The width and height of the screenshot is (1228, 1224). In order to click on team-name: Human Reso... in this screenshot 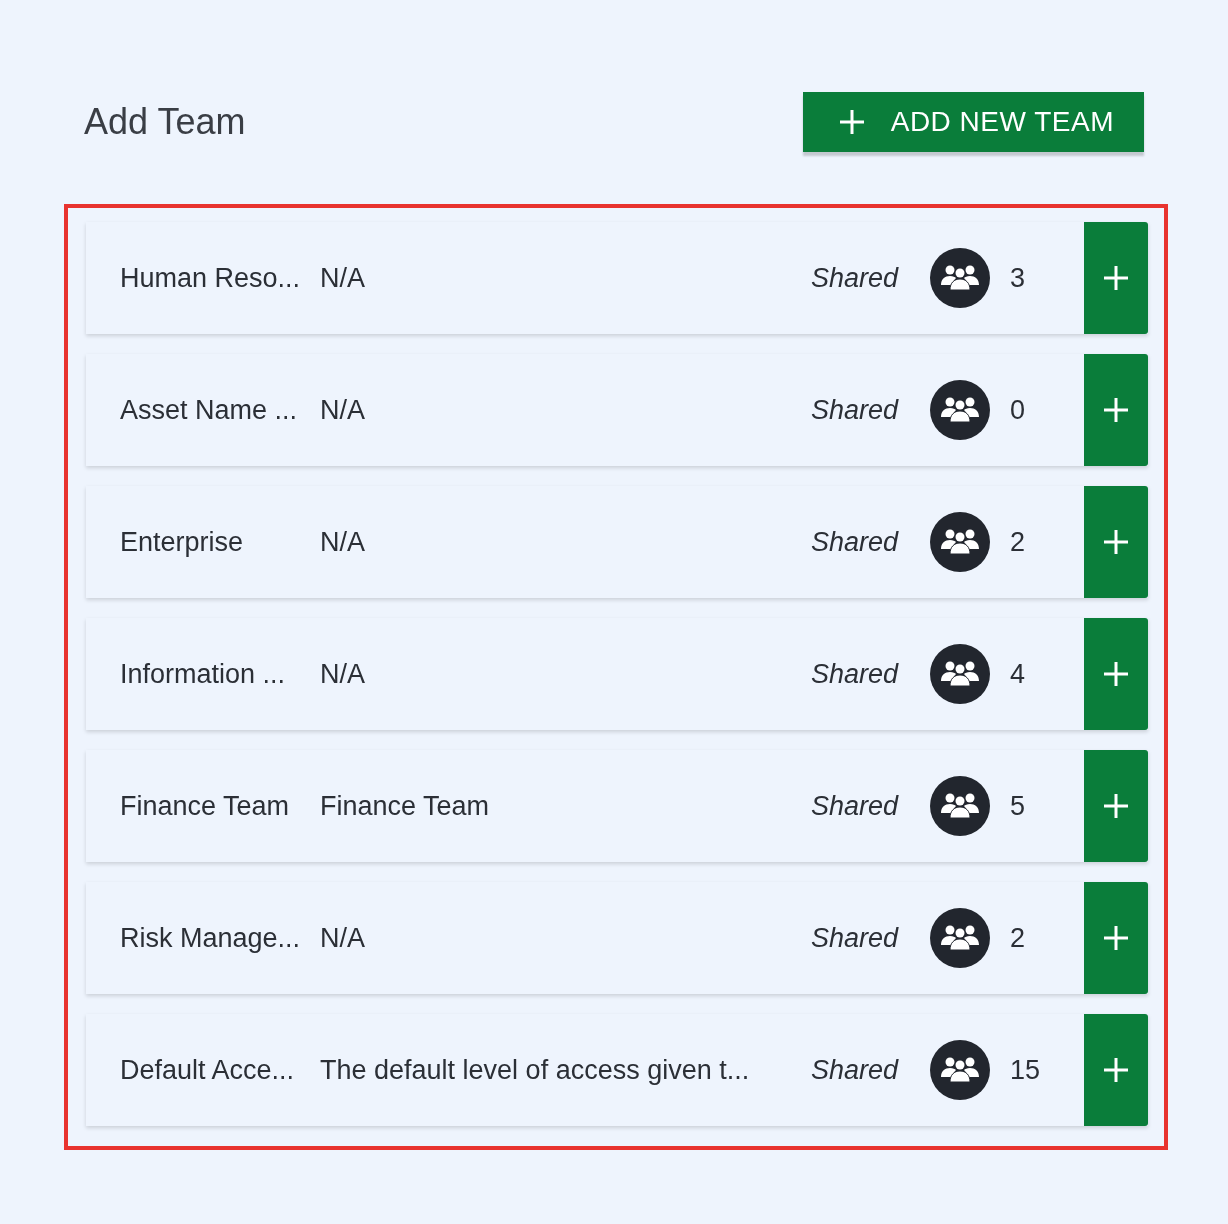, I will do `click(211, 278)`.